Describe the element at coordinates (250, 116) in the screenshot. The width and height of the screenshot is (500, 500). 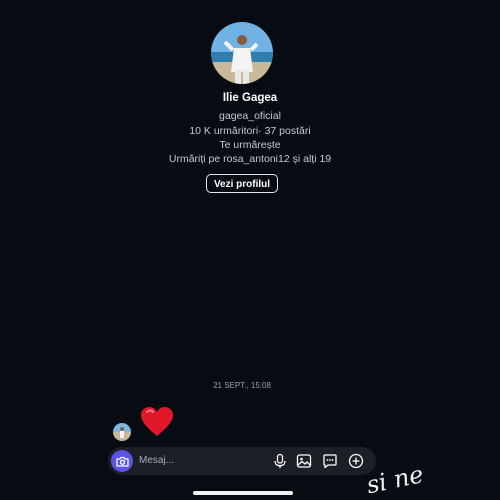
I see `profile-username: gagea_oficial` at that location.